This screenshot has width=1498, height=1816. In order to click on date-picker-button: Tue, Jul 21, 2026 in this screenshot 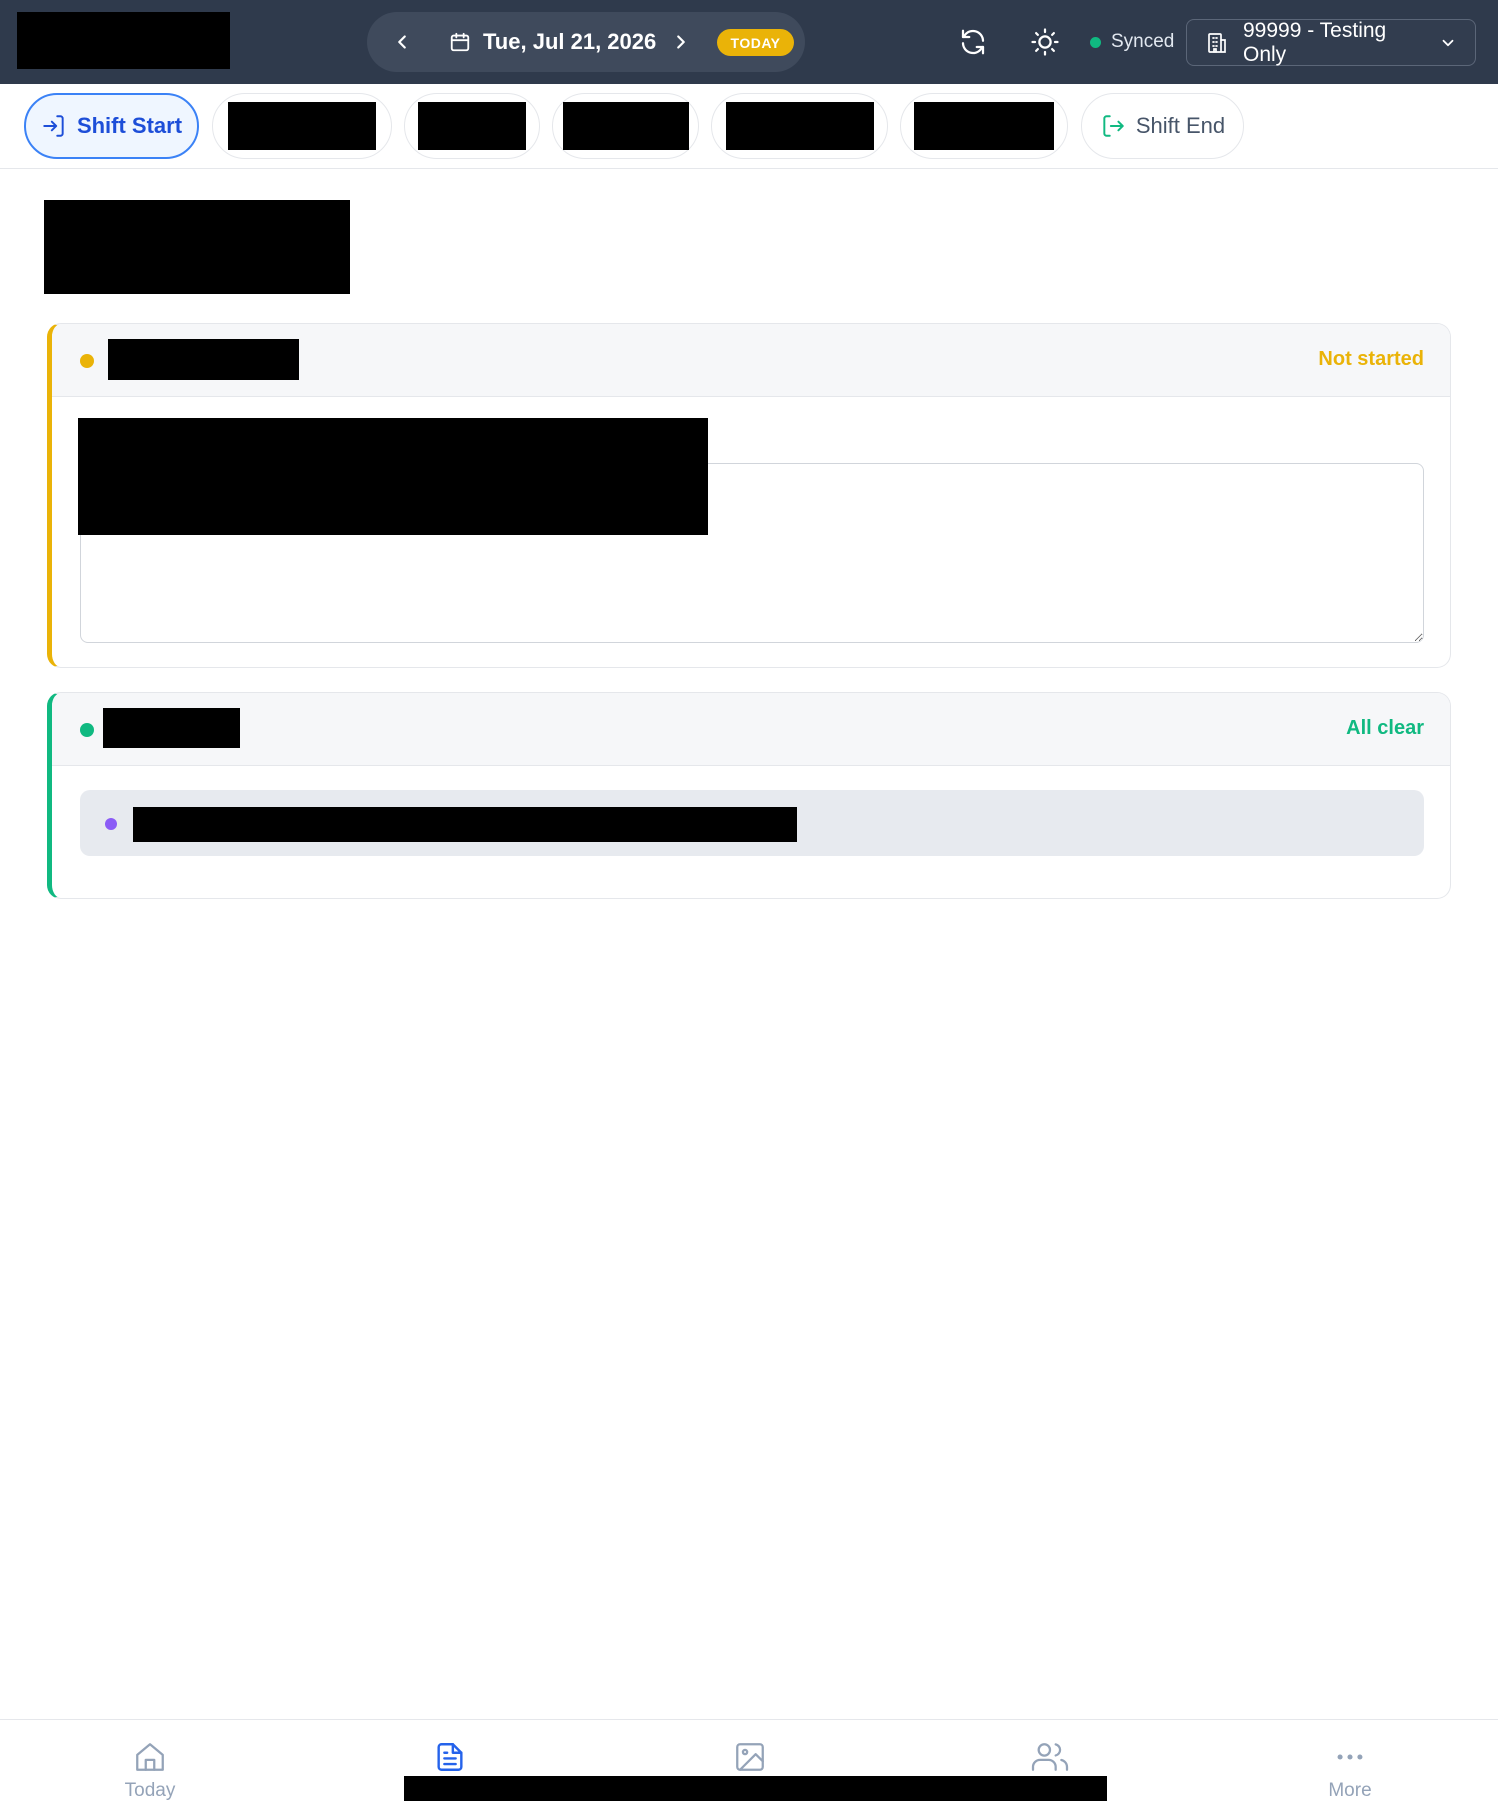, I will do `click(552, 42)`.